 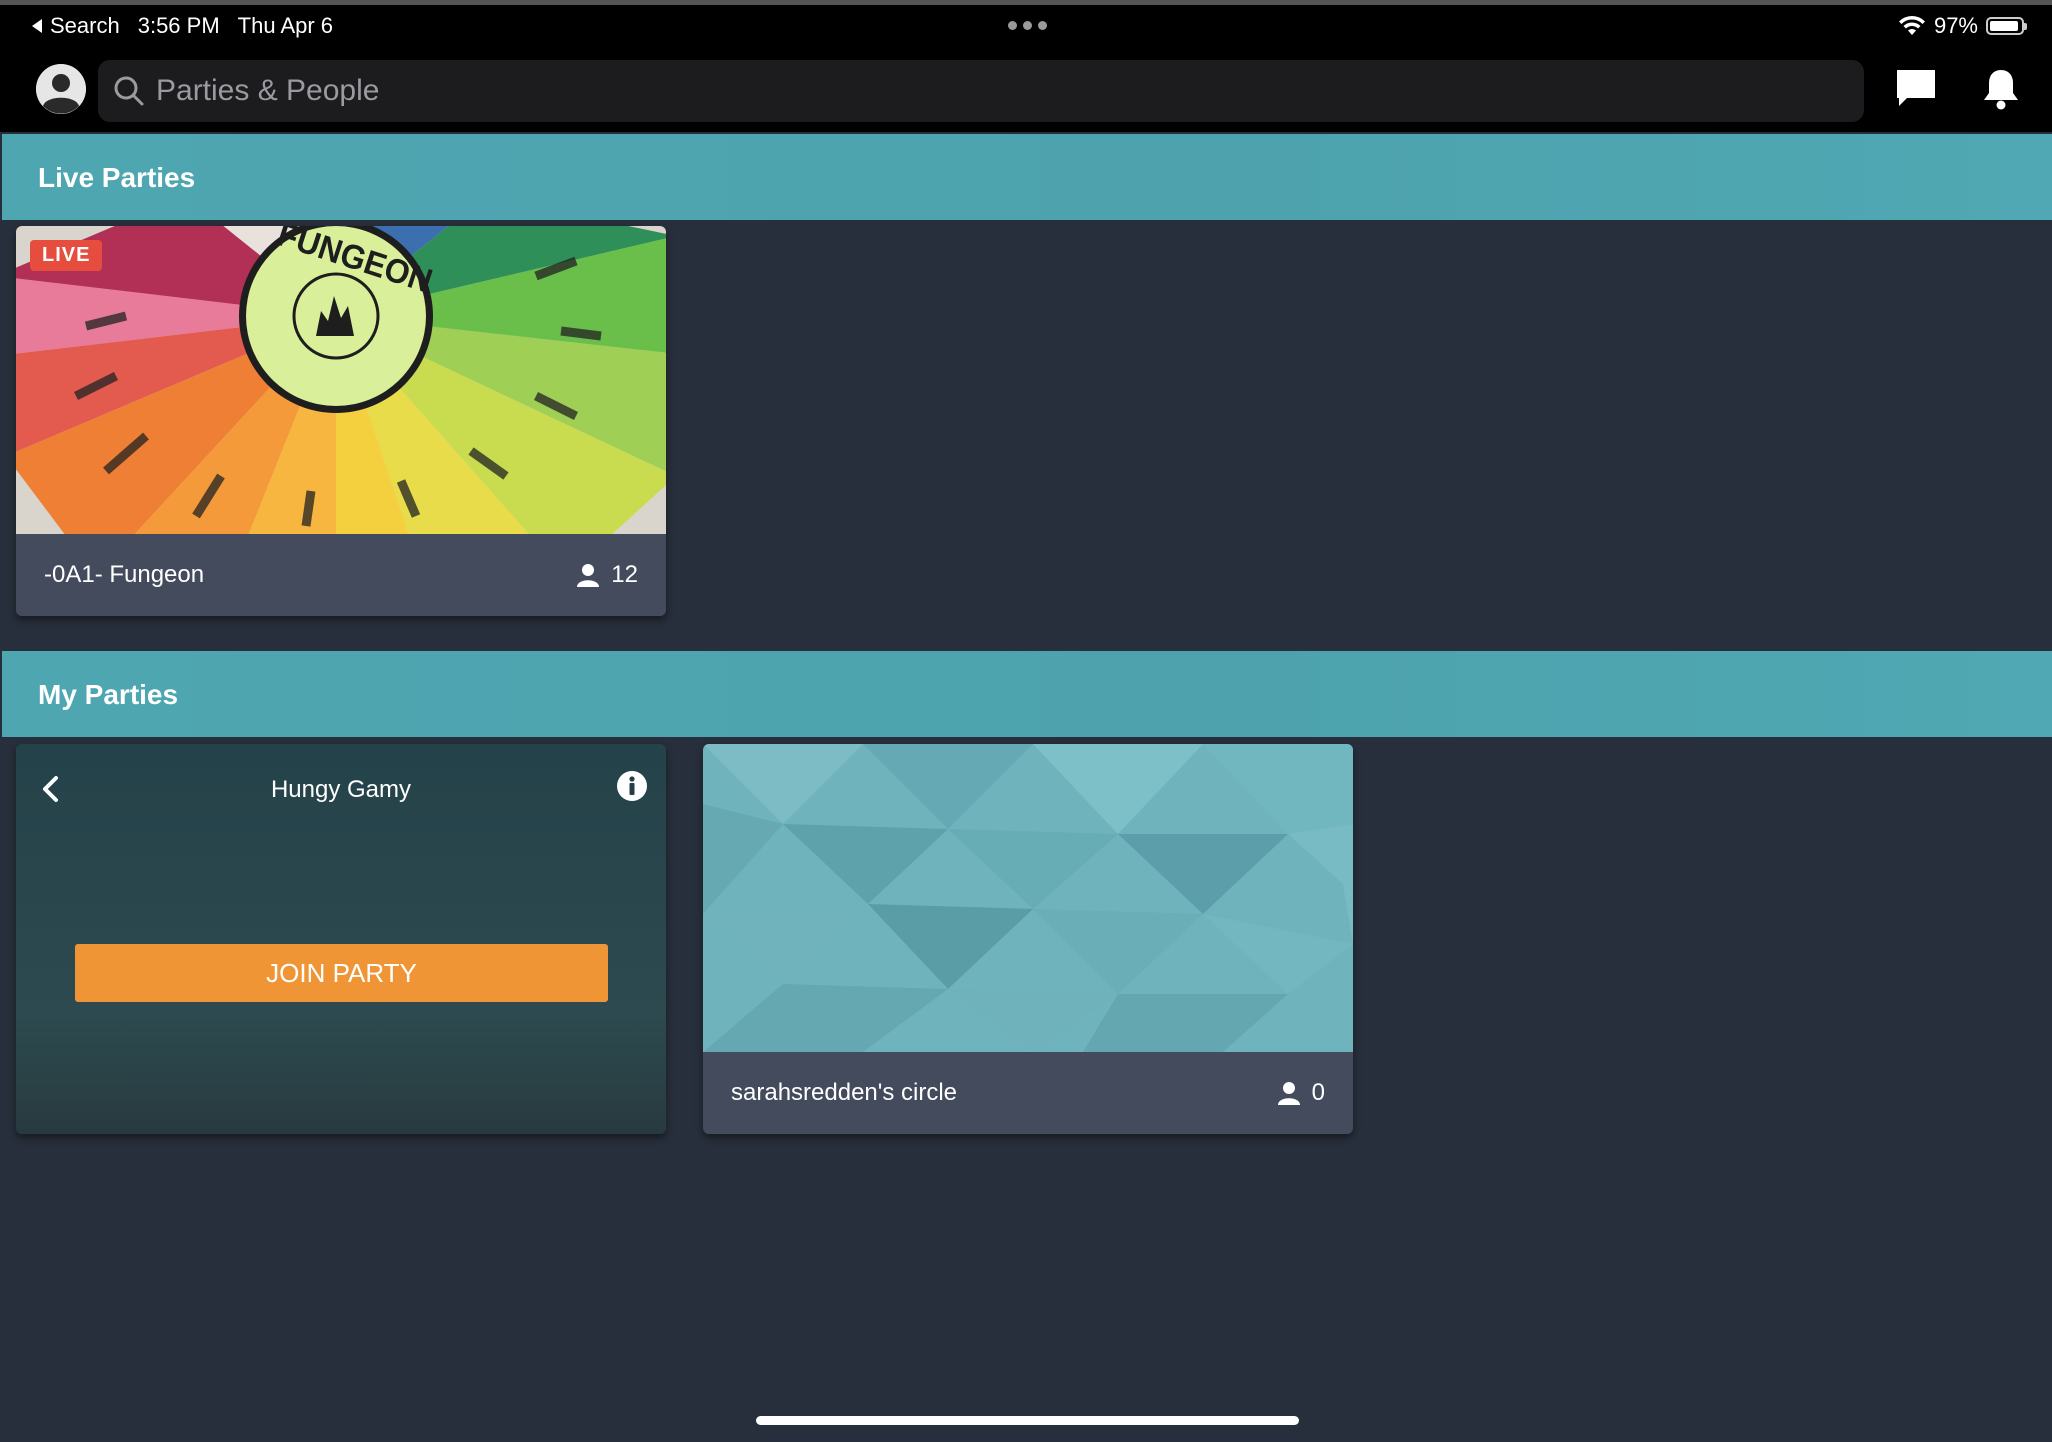 I want to click on card-footer: -0A1- Fungeon 12, so click(x=341, y=575).